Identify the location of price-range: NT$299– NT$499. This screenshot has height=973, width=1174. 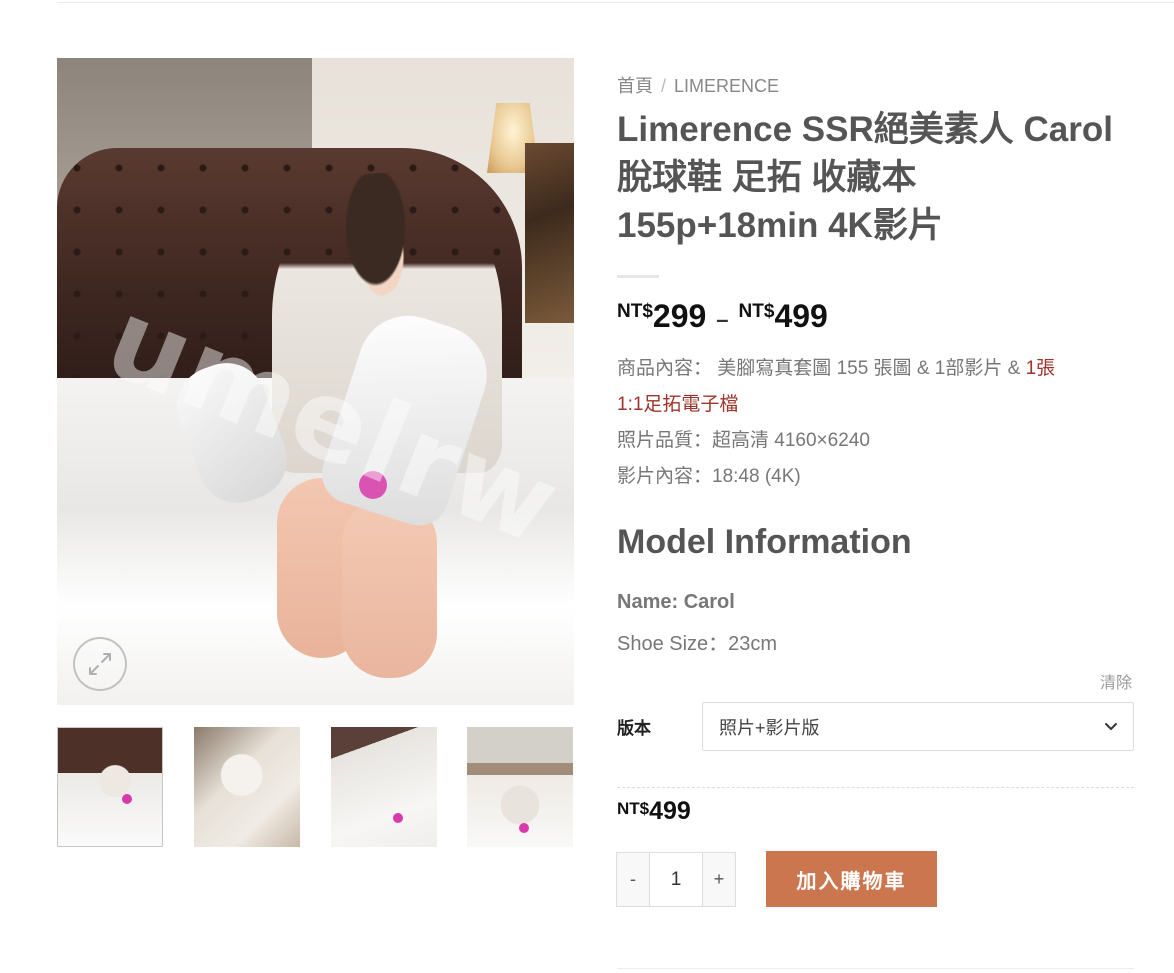
(722, 316).